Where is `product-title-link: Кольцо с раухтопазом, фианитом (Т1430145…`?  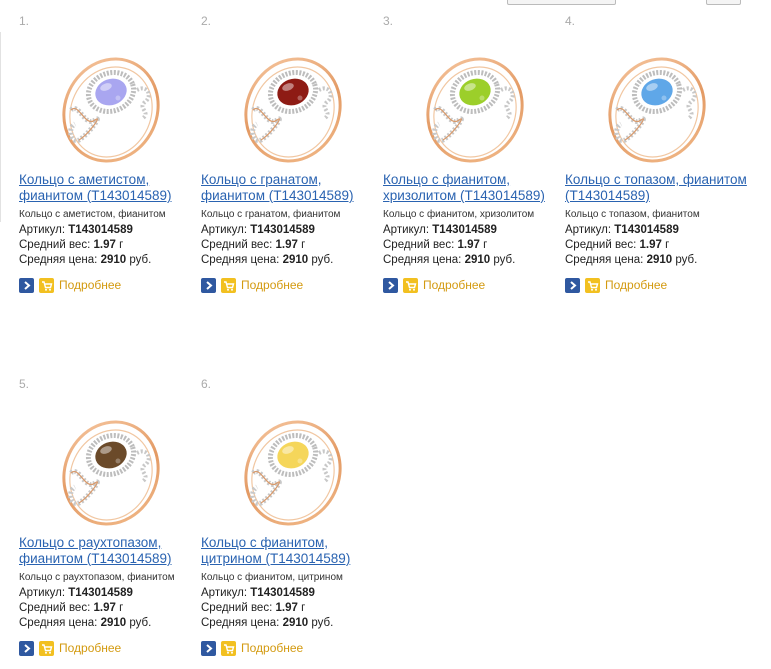 product-title-link: Кольцо с раухтопазом, фианитом (Т1430145… is located at coordinates (110, 551).